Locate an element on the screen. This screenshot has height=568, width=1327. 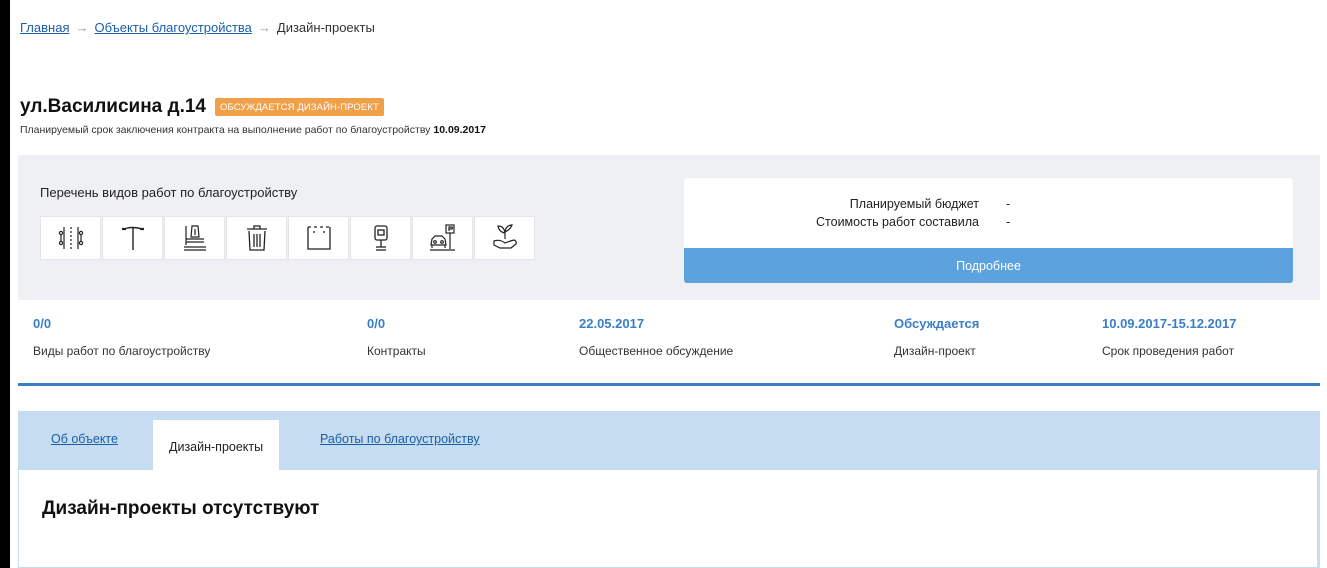
works-cost-label: Стоимость работ составила is located at coordinates (897, 222).